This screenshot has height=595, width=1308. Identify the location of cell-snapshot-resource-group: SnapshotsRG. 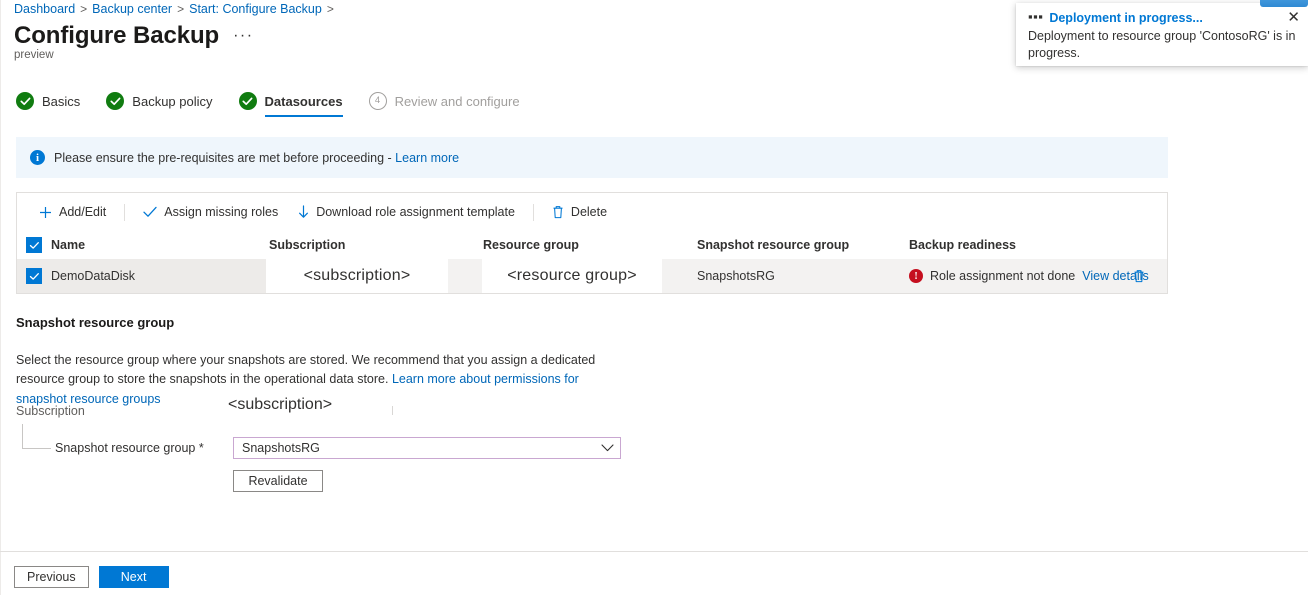
(736, 276).